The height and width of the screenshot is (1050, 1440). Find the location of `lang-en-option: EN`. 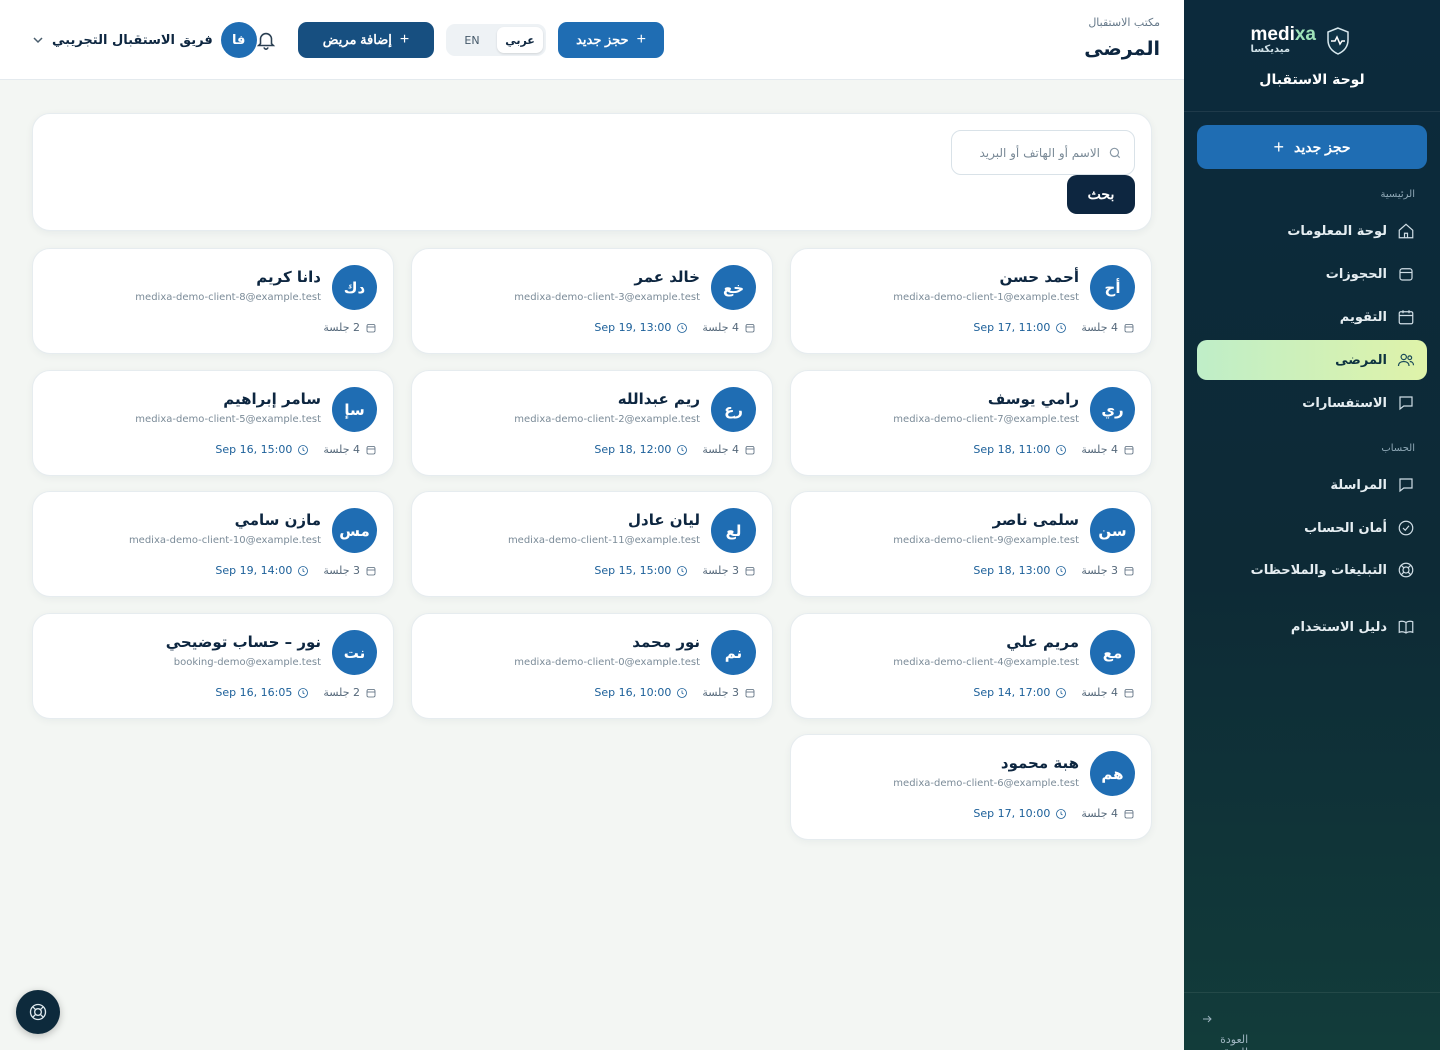

lang-en-option: EN is located at coordinates (472, 40).